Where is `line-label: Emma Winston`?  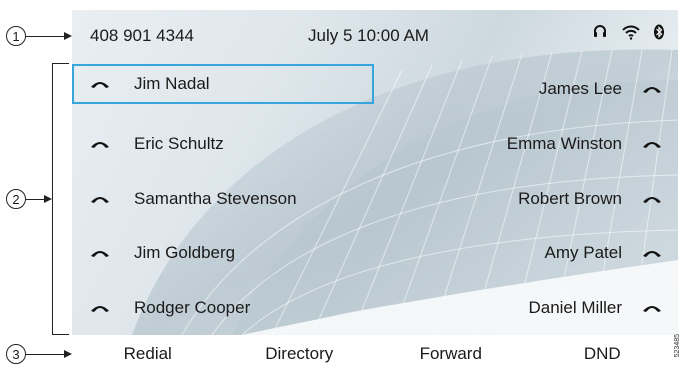
line-label: Emma Winston is located at coordinates (564, 143).